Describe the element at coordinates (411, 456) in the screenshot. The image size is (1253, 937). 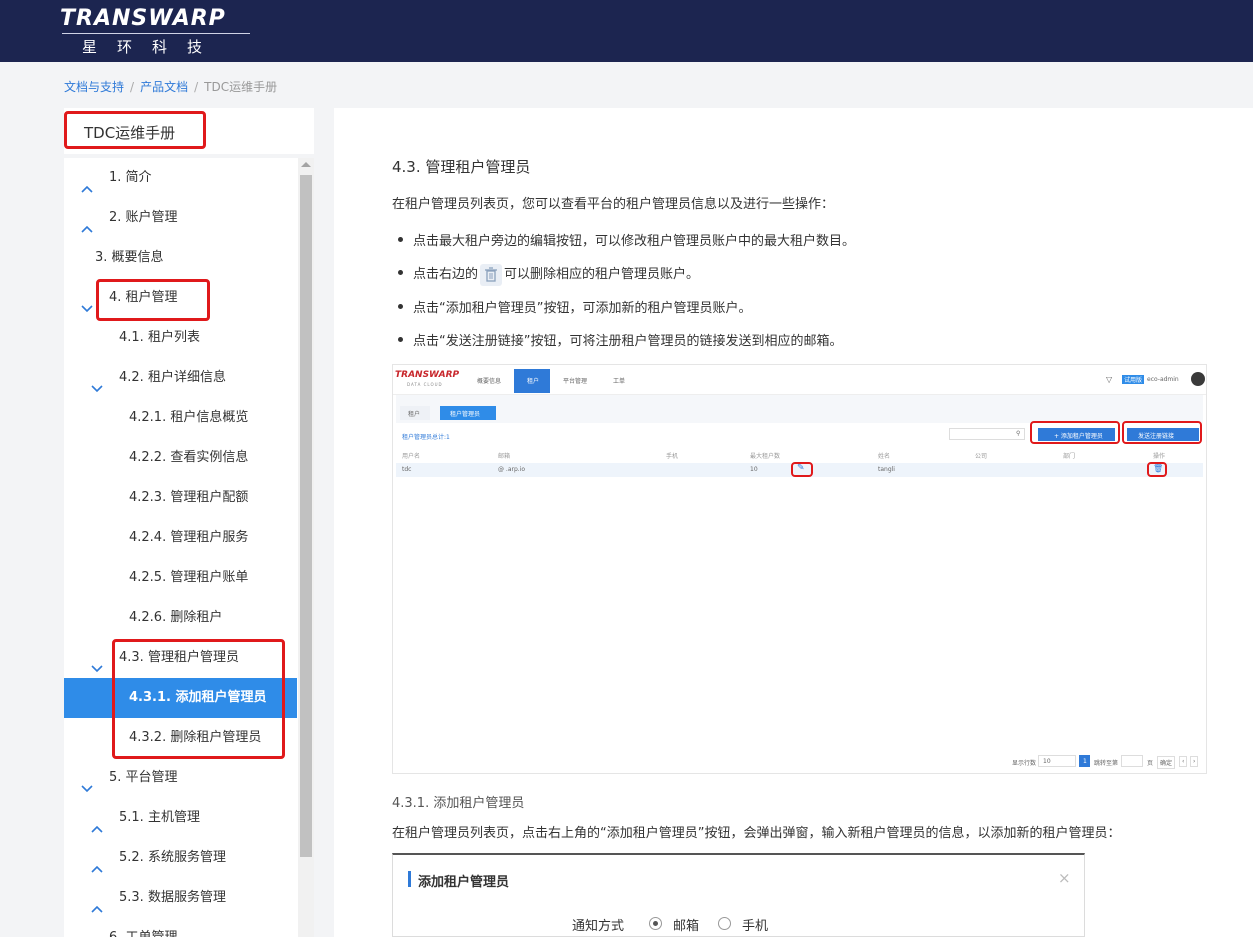
I see `shot-column-header: 用户名` at that location.